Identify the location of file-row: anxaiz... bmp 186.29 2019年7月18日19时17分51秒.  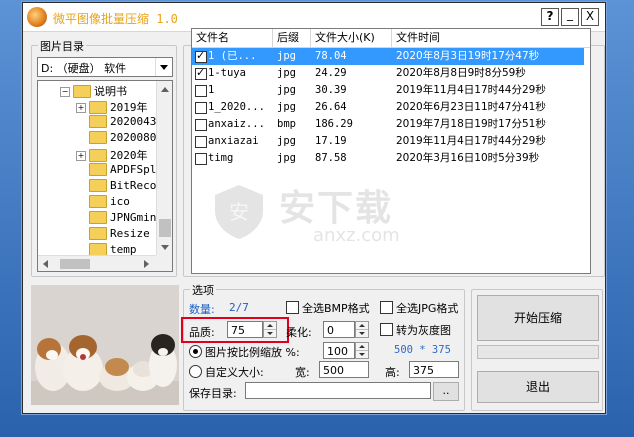
(388, 124).